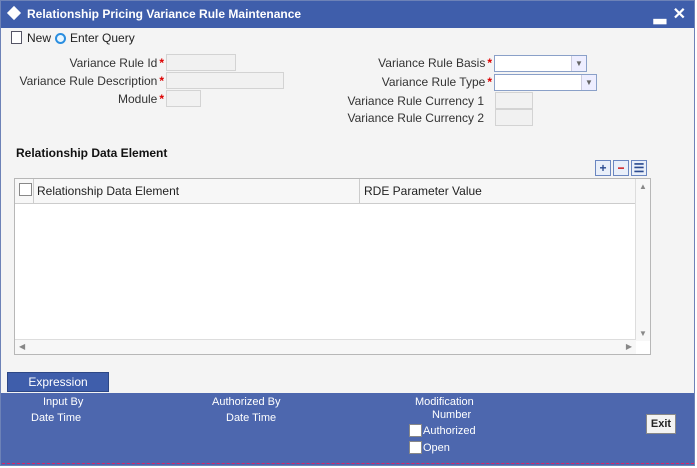 The image size is (697, 468). Describe the element at coordinates (196, 191) in the screenshot. I see `column-header-rde: Relationship Data Element` at that location.